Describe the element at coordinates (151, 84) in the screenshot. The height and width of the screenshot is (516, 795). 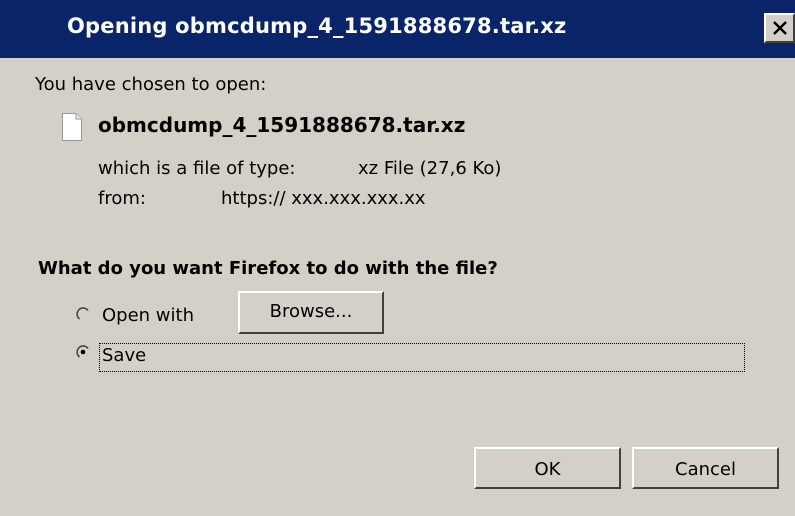
I see `intro-text: You have chosen to open:` at that location.